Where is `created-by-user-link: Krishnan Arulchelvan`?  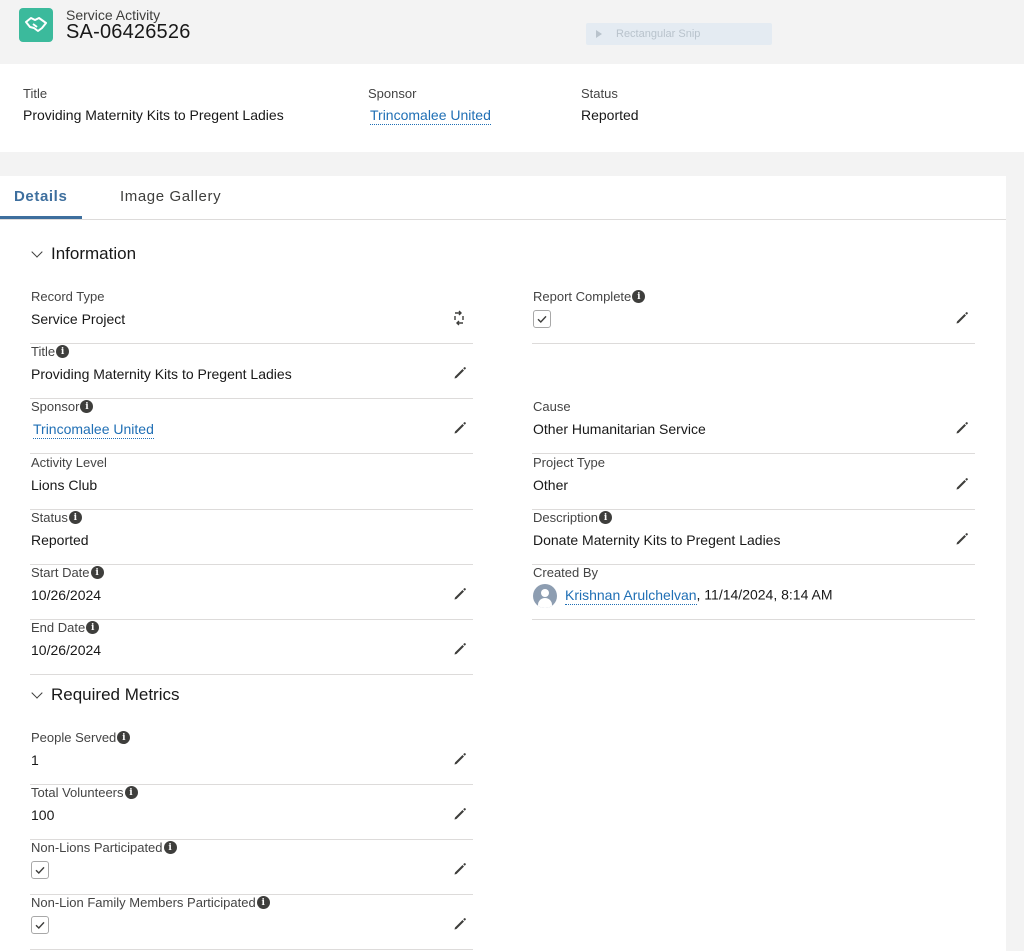
created-by-user-link: Krishnan Arulchelvan is located at coordinates (631, 595).